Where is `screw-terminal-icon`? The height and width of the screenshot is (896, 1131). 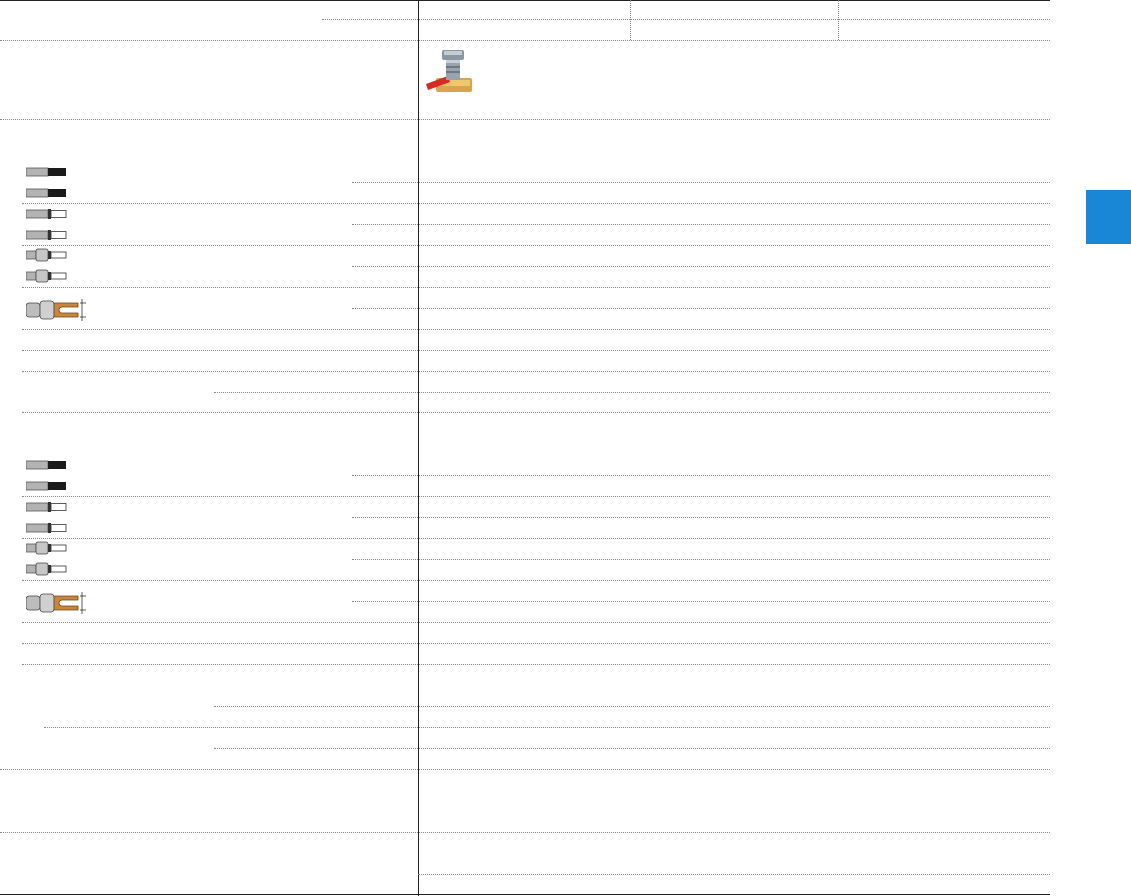 screw-terminal-icon is located at coordinates (452, 73).